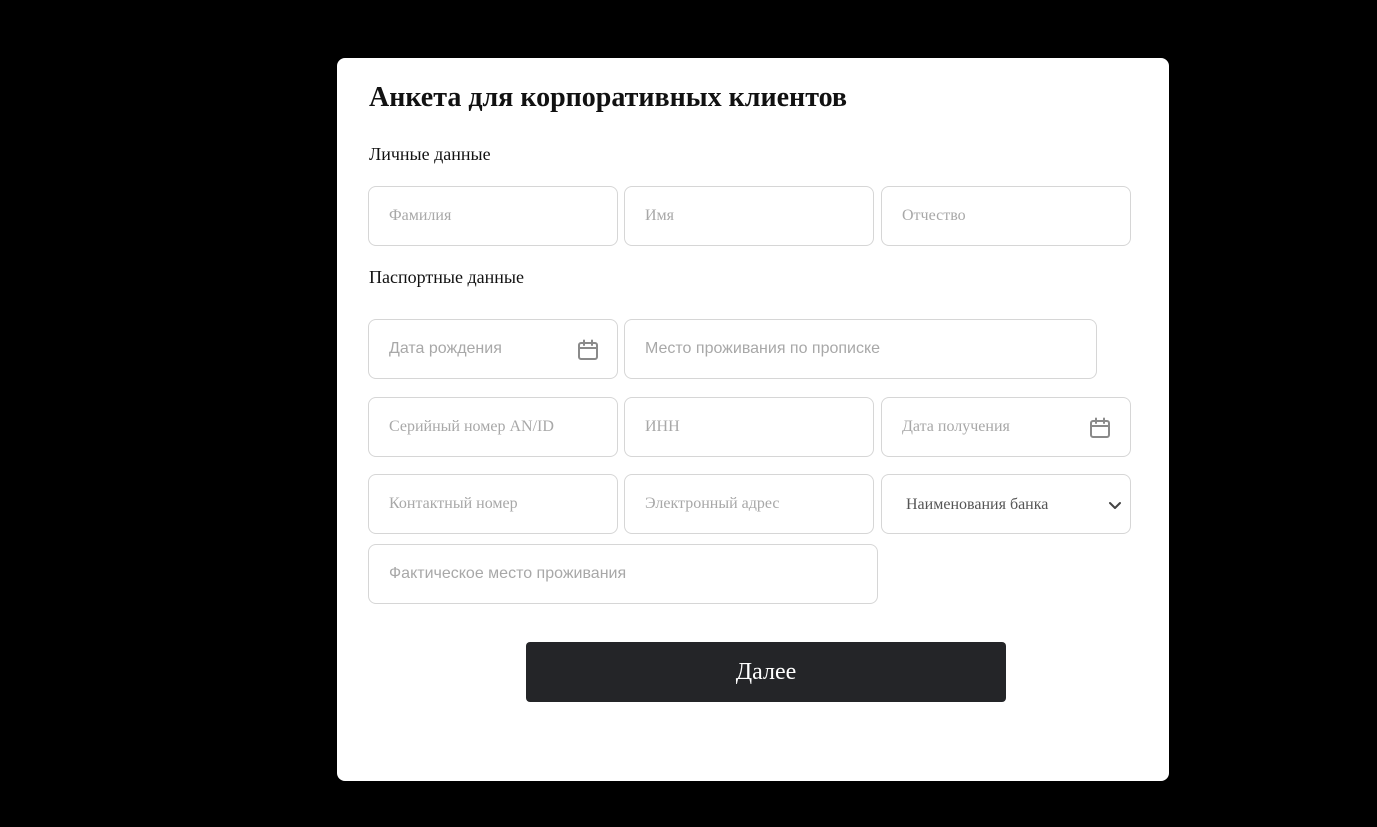 This screenshot has width=1377, height=827. I want to click on actual-address-input, so click(623, 574).